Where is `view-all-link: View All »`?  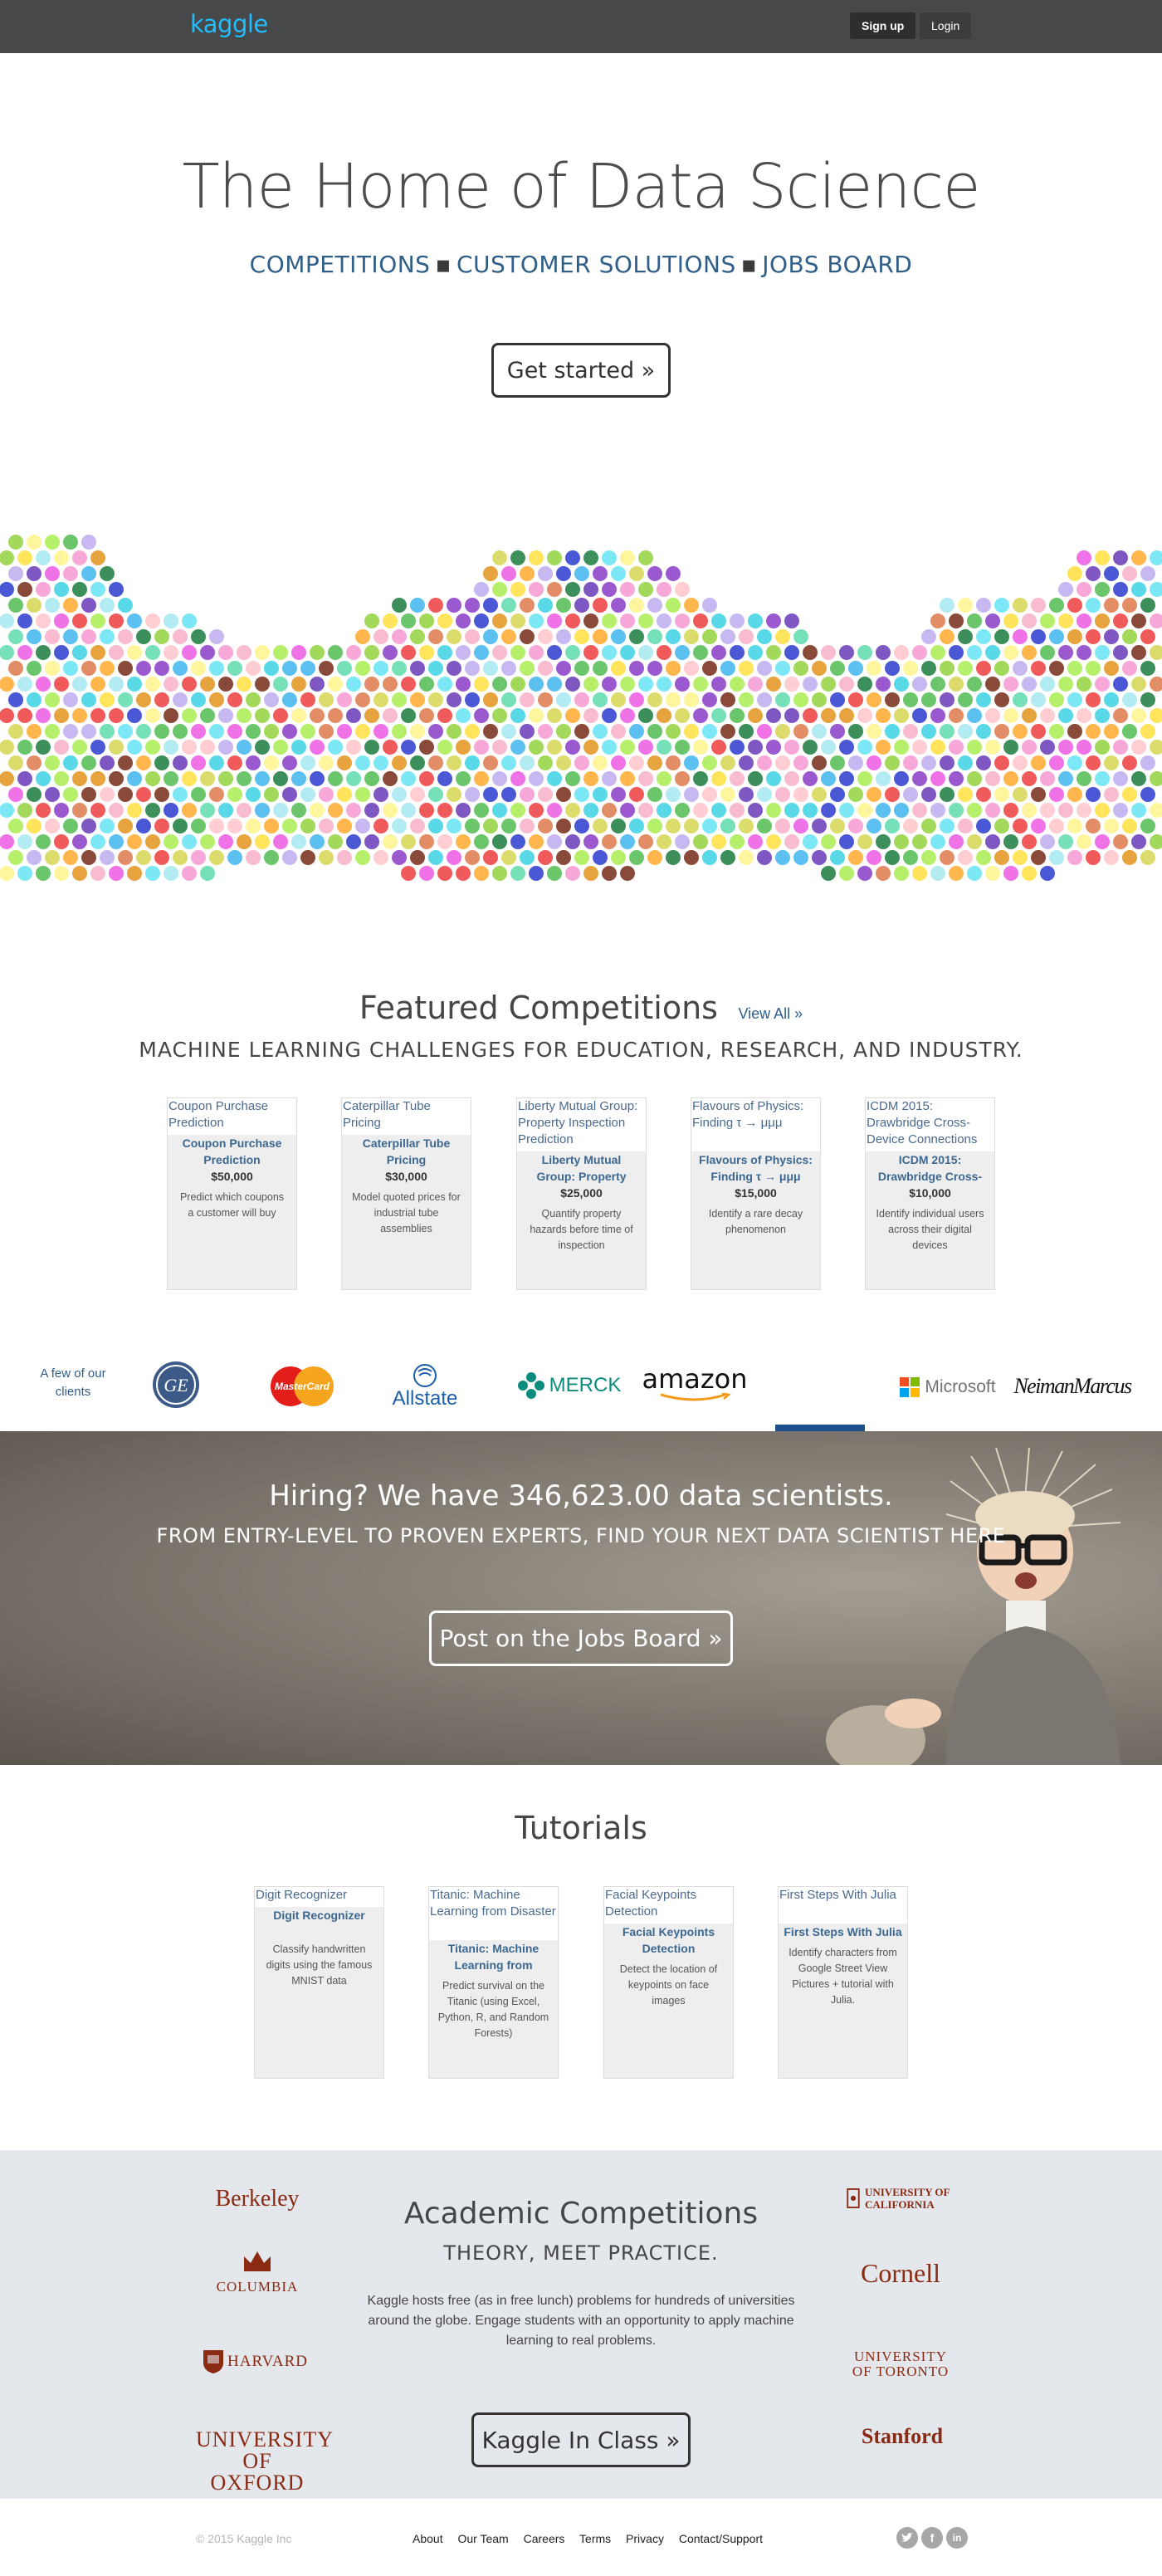
view-all-link: View All » is located at coordinates (770, 1013).